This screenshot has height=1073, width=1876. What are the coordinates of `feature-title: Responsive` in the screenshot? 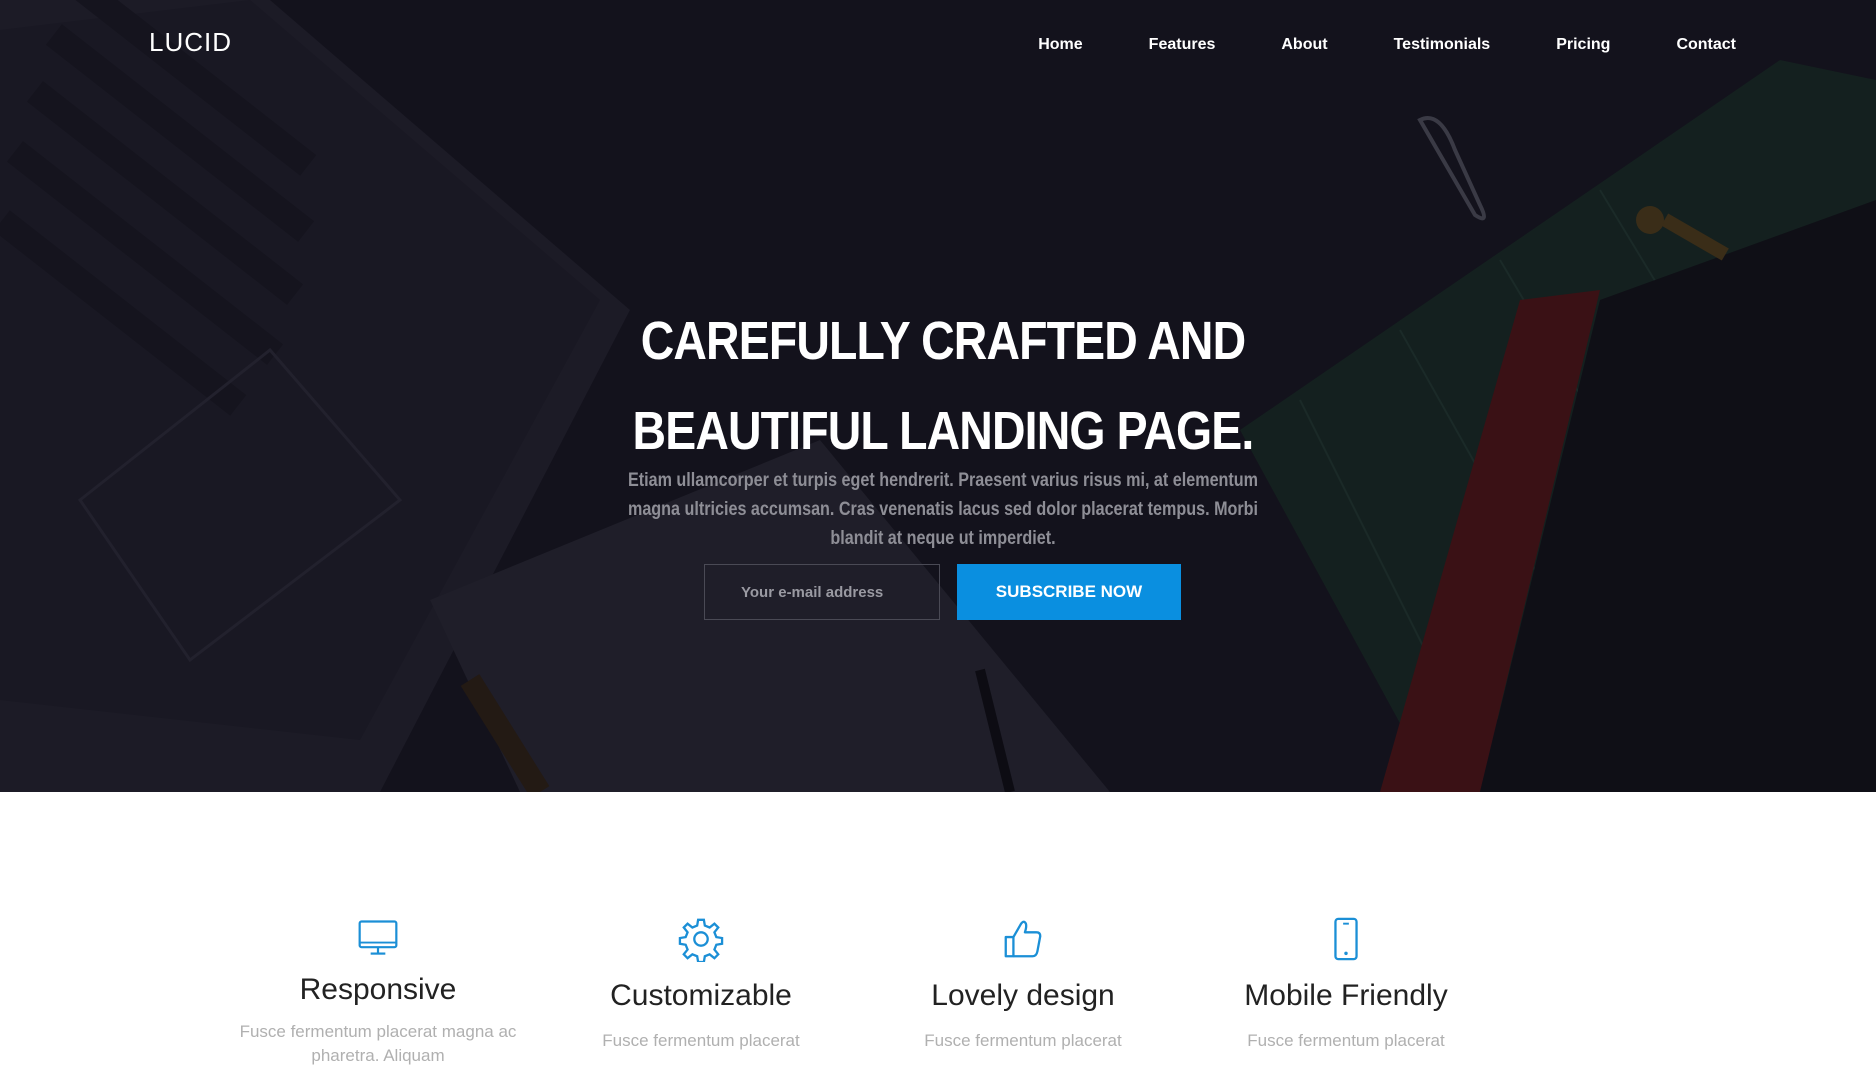 It's located at (378, 989).